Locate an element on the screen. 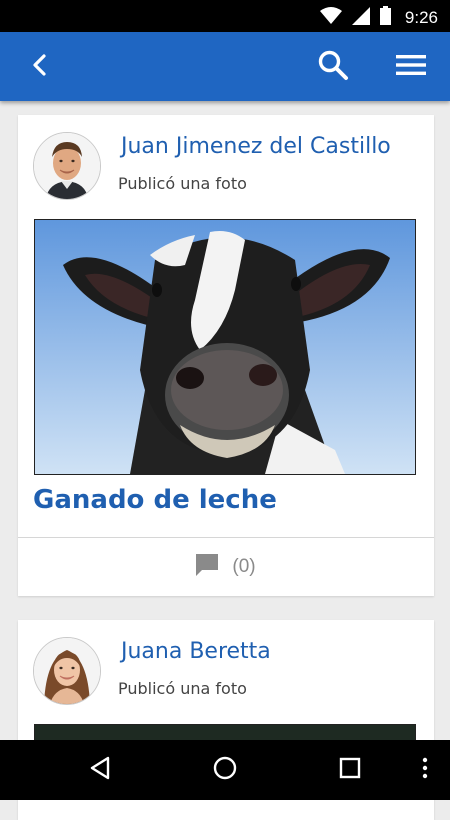 Image resolution: width=450 pixels, height=820 pixels. nav-recents-button is located at coordinates (350, 770).